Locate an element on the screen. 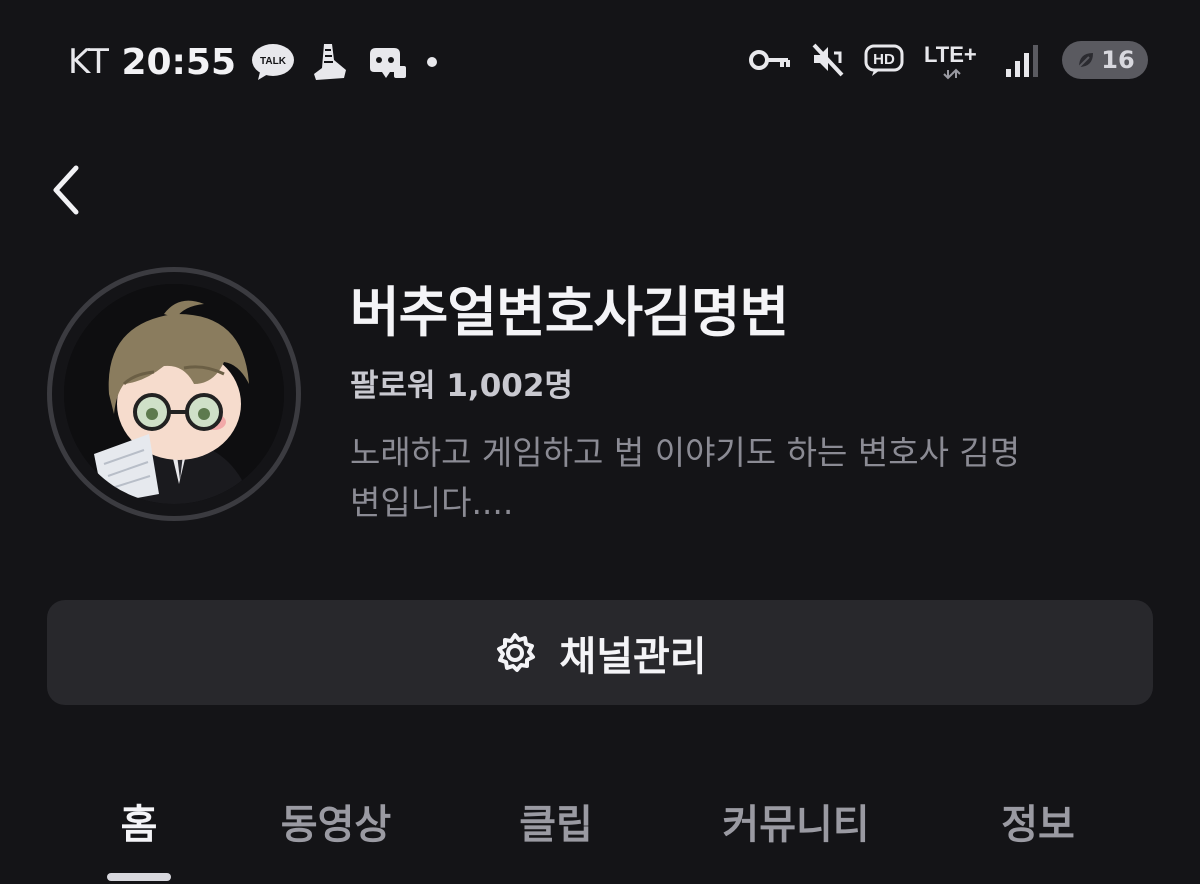 This screenshot has width=1200, height=884. svg-text: HD is located at coordinates (884, 59).